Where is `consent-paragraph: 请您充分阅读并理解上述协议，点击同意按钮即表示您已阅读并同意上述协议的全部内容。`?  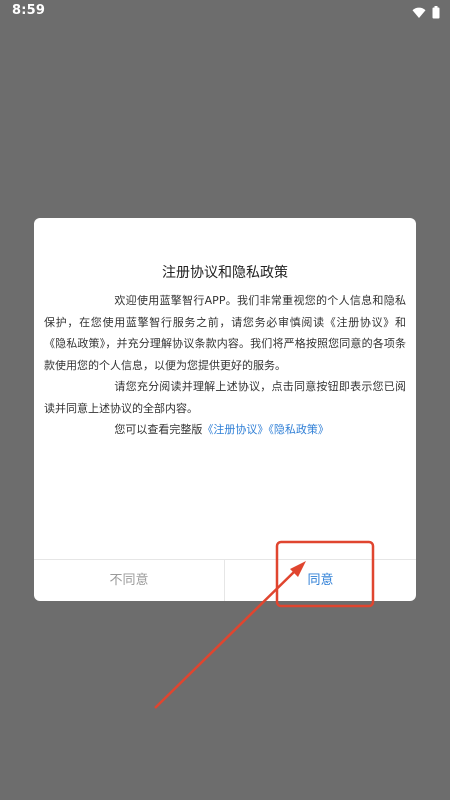 consent-paragraph: 请您充分阅读并理解上述协议，点击同意按钮即表示您已阅读并同意上述协议的全部内容。 is located at coordinates (225, 397).